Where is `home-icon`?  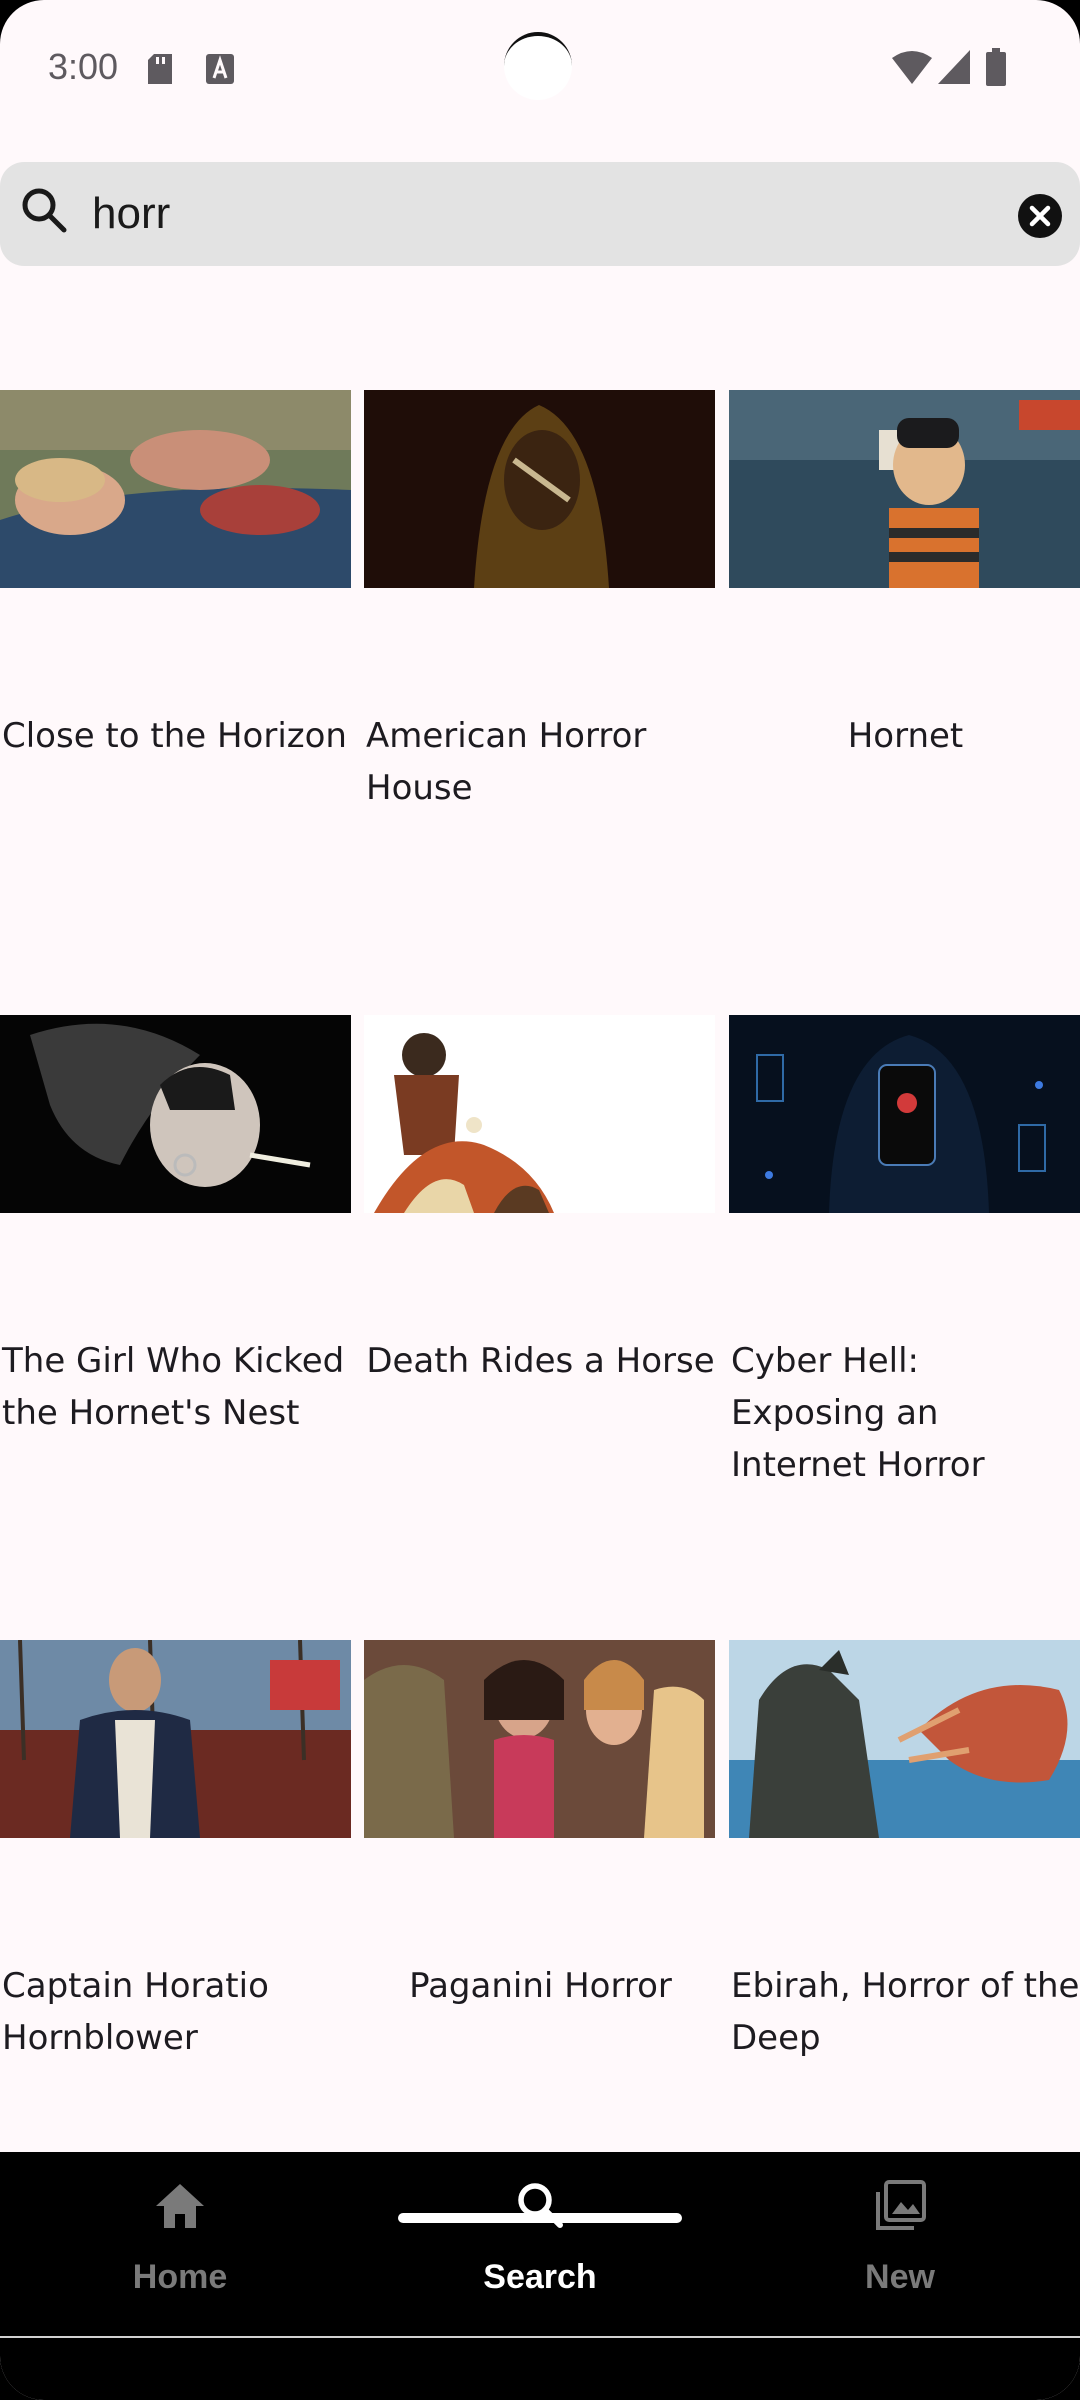
home-icon is located at coordinates (180, 2206).